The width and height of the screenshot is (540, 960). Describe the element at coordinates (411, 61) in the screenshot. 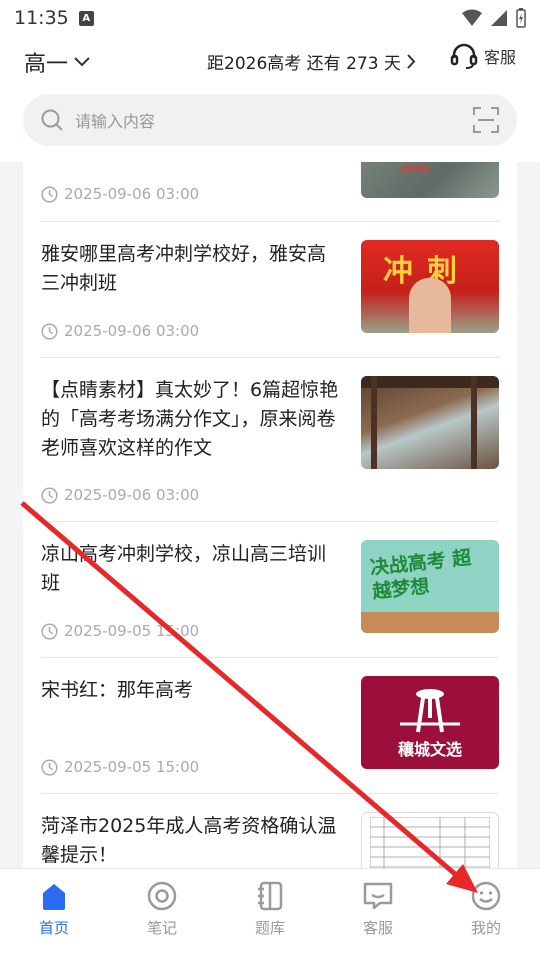

I see `chevron-right-icon` at that location.